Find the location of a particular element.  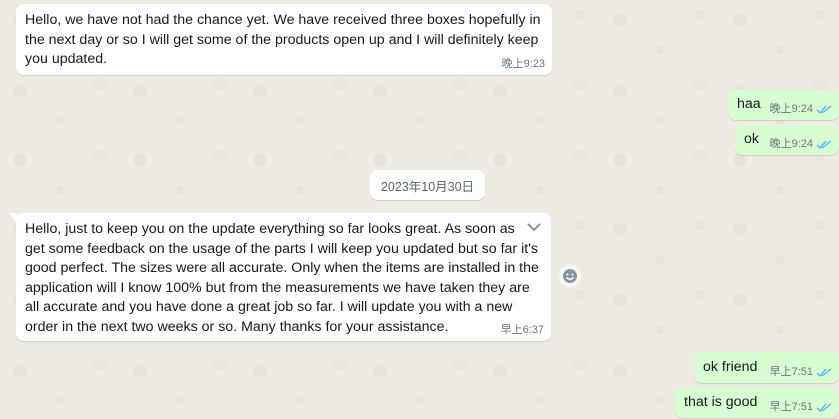

date-divider-label: 2023年10月30日 is located at coordinates (427, 186).